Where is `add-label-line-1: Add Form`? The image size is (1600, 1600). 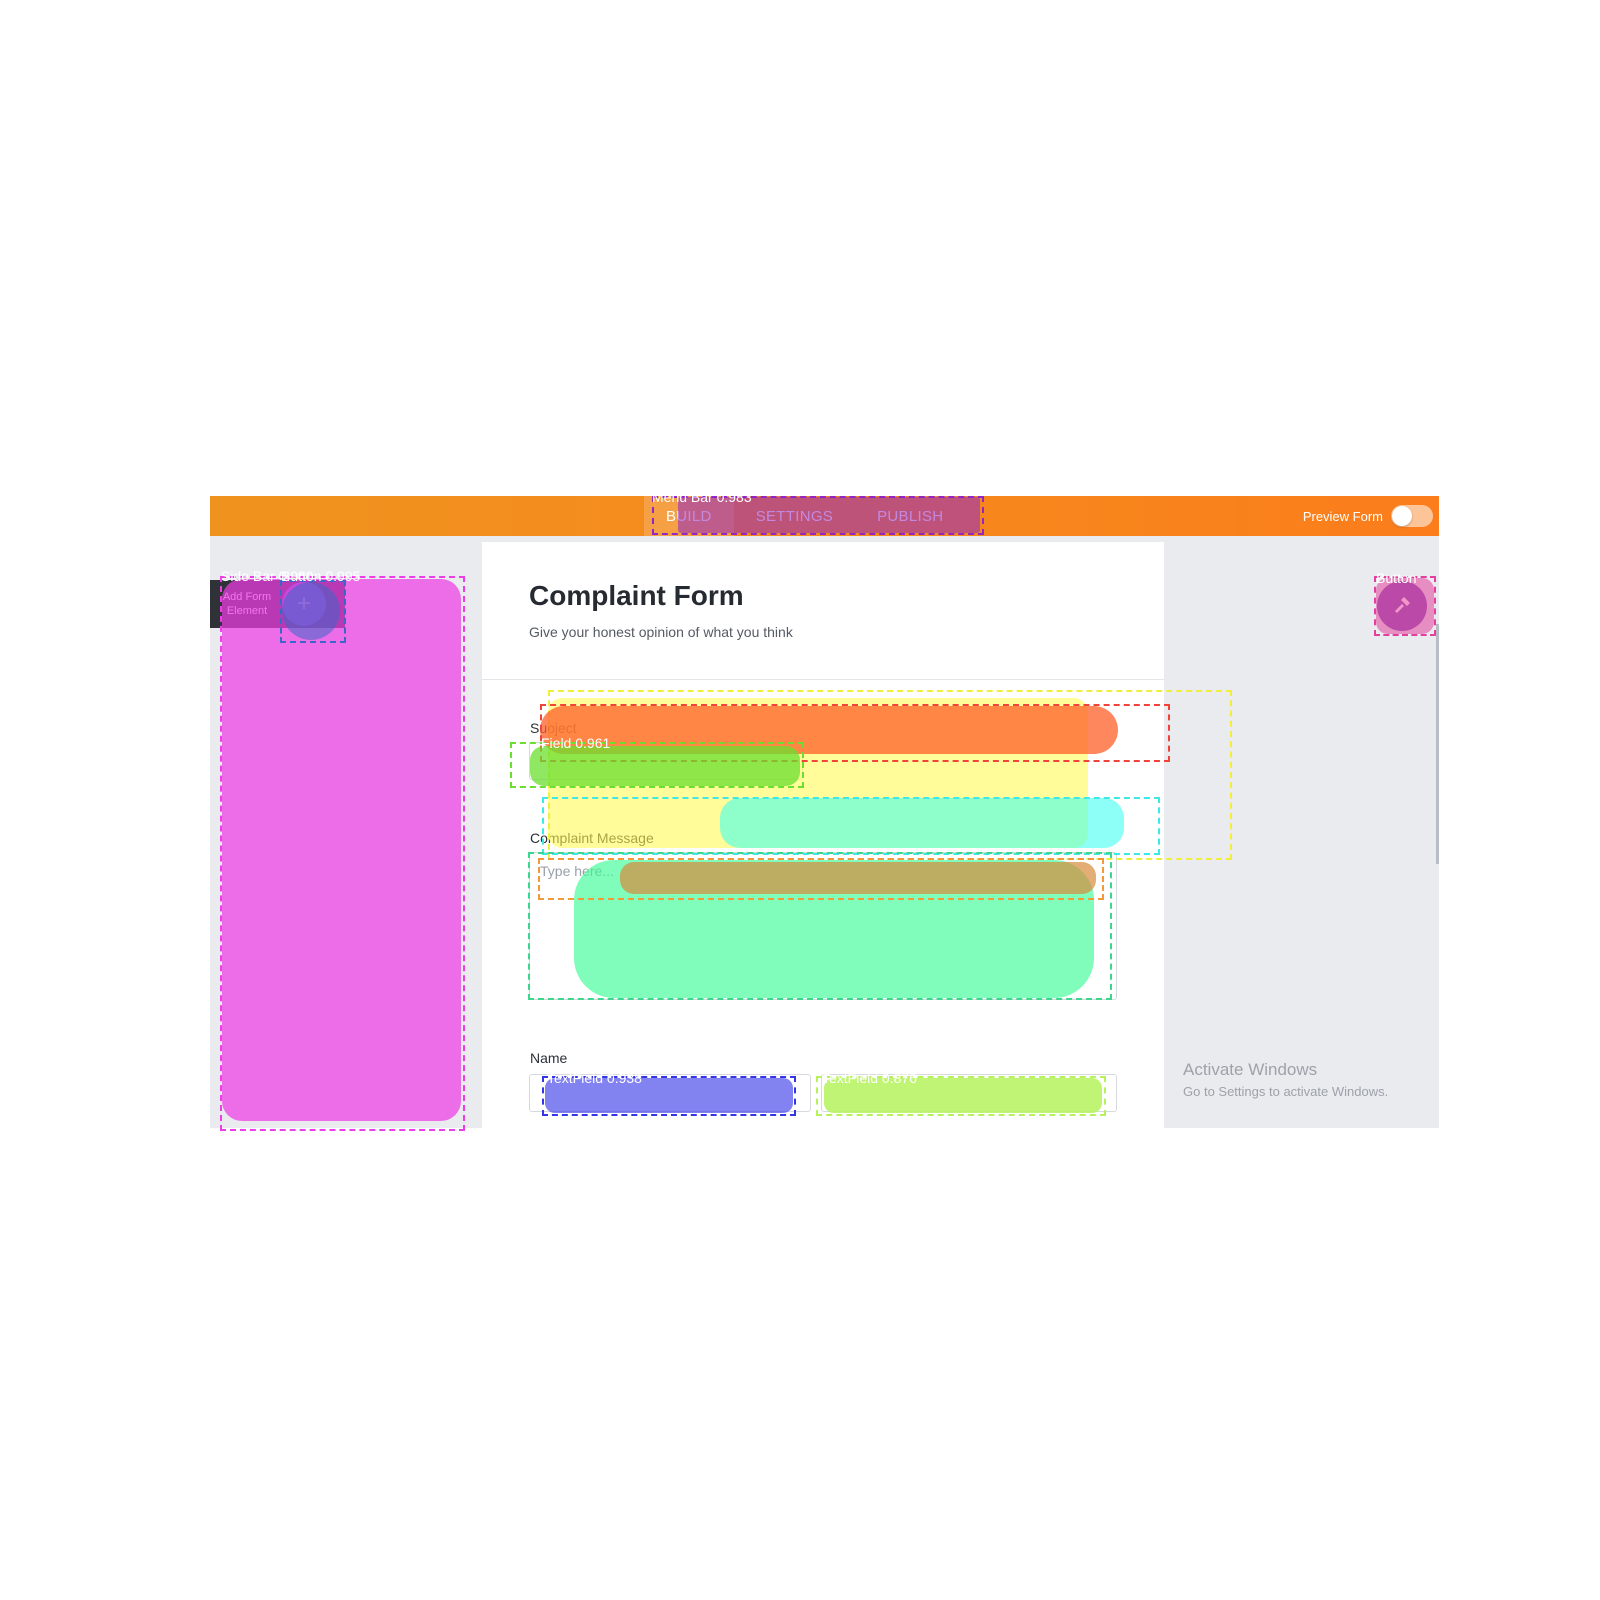
add-label-line-1: Add Form is located at coordinates (247, 597).